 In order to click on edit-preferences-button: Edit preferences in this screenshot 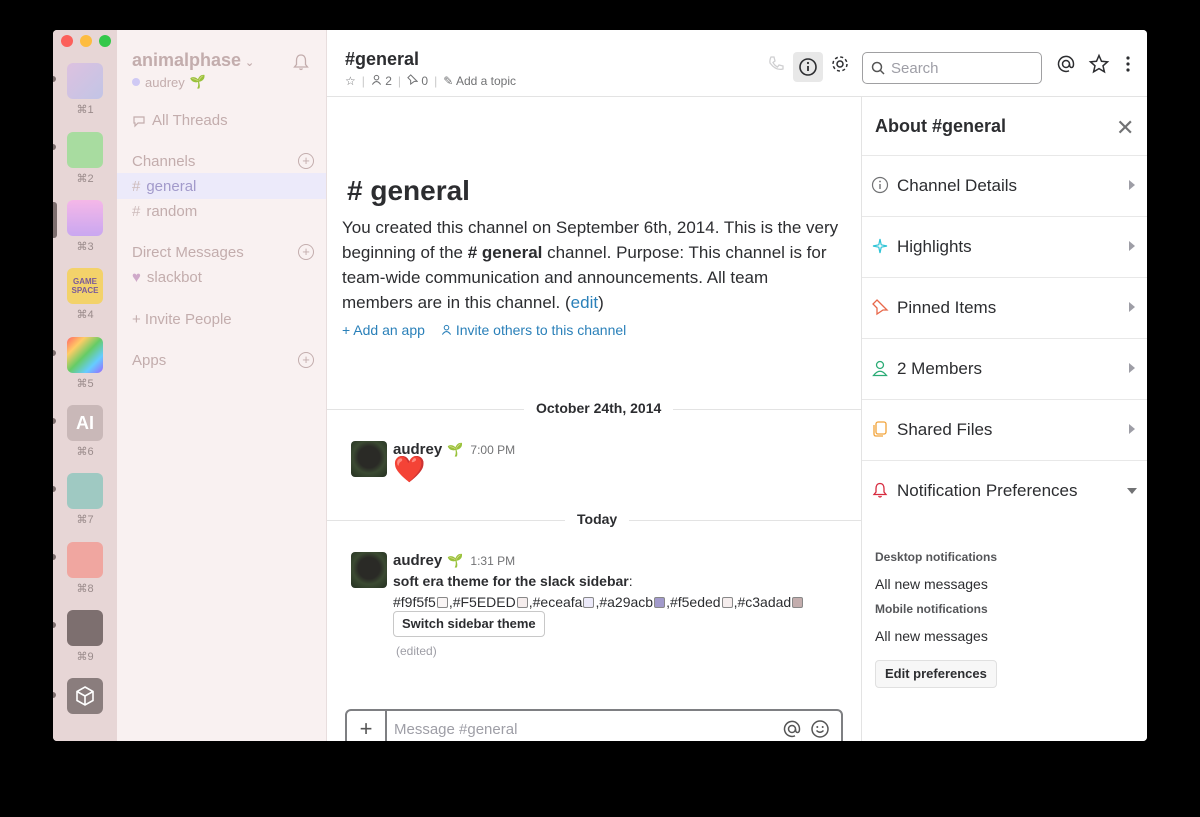, I will do `click(936, 674)`.